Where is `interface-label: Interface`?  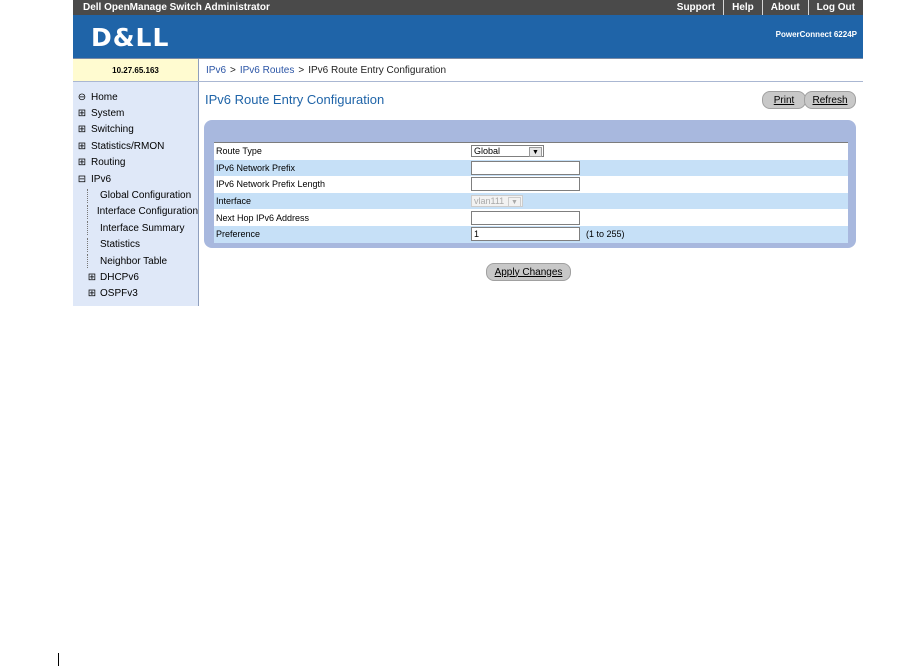 interface-label: Interface is located at coordinates (234, 201).